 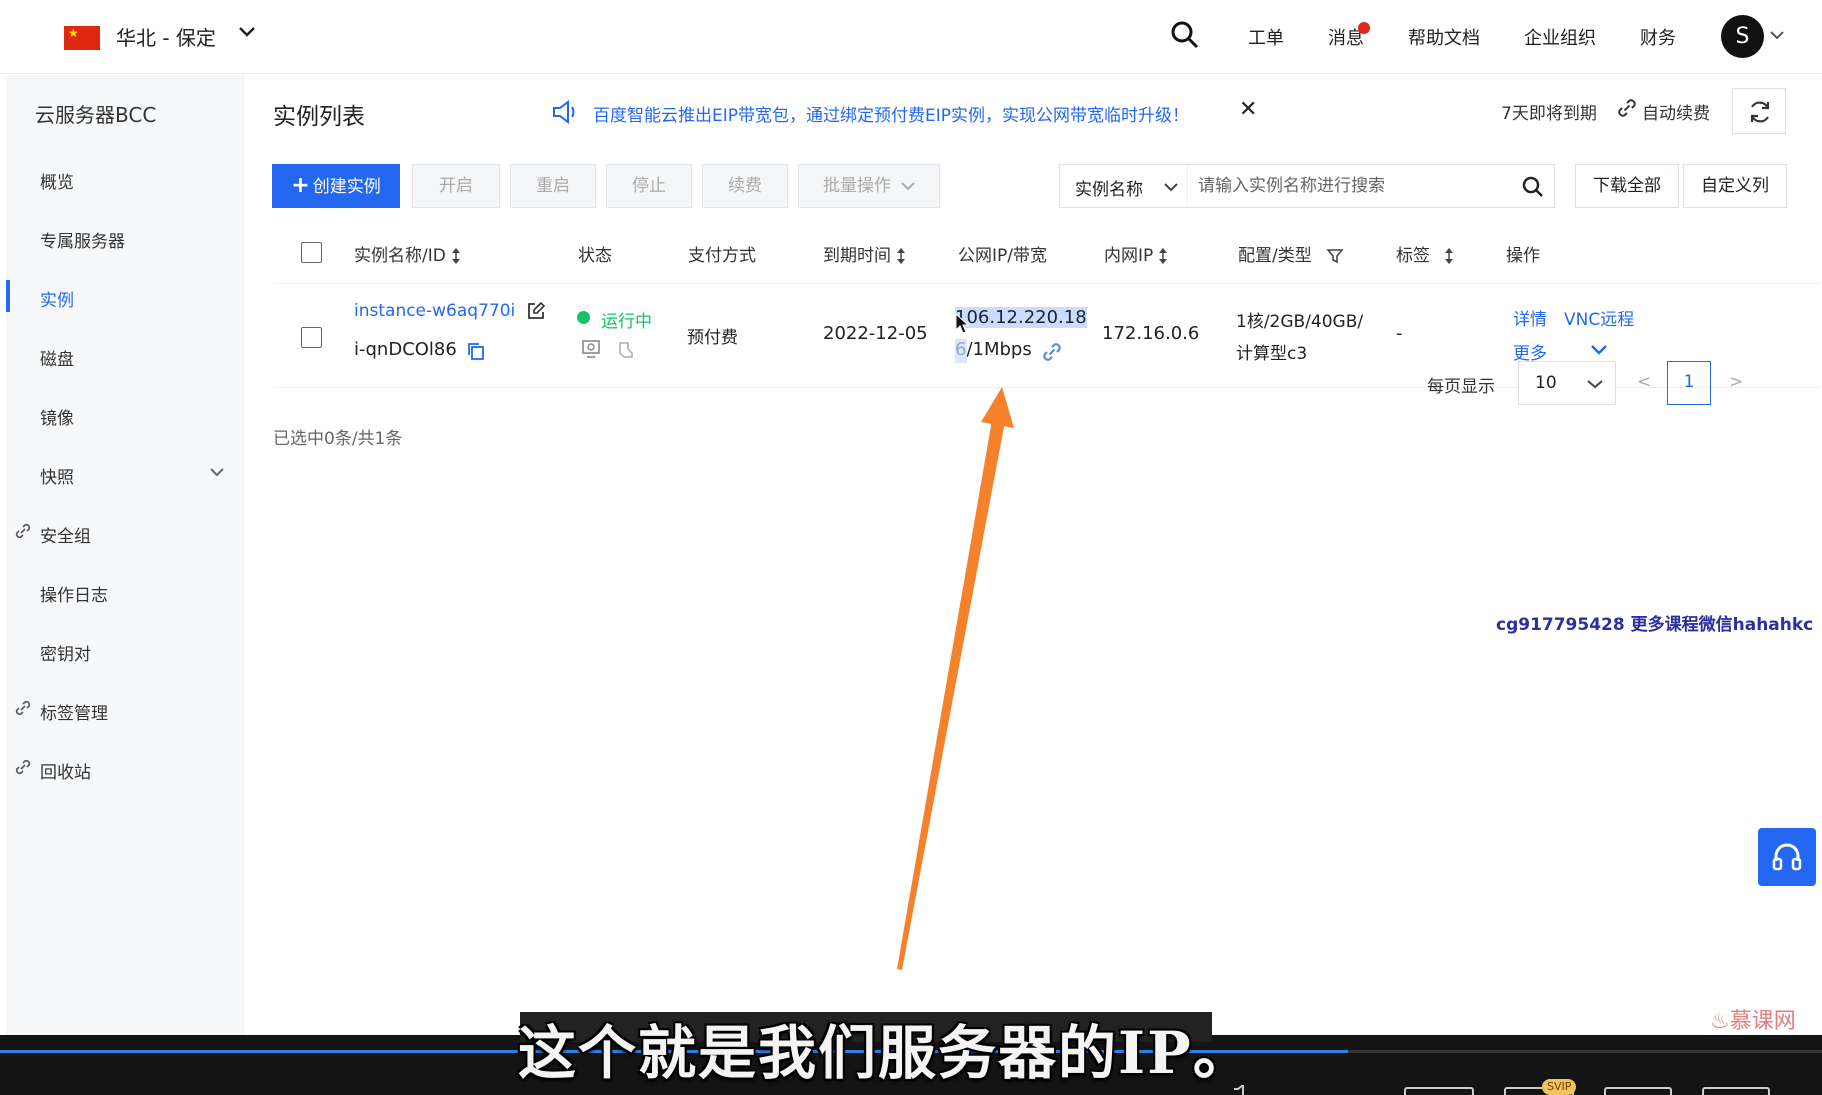 What do you see at coordinates (885, 1053) in the screenshot?
I see `video-subtitle: 这个就是我们服务器的IP。` at bounding box center [885, 1053].